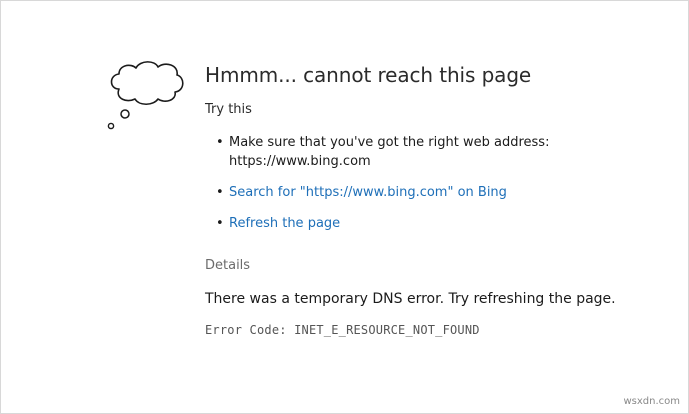  What do you see at coordinates (145, 95) in the screenshot?
I see `thought-cloud-icon` at bounding box center [145, 95].